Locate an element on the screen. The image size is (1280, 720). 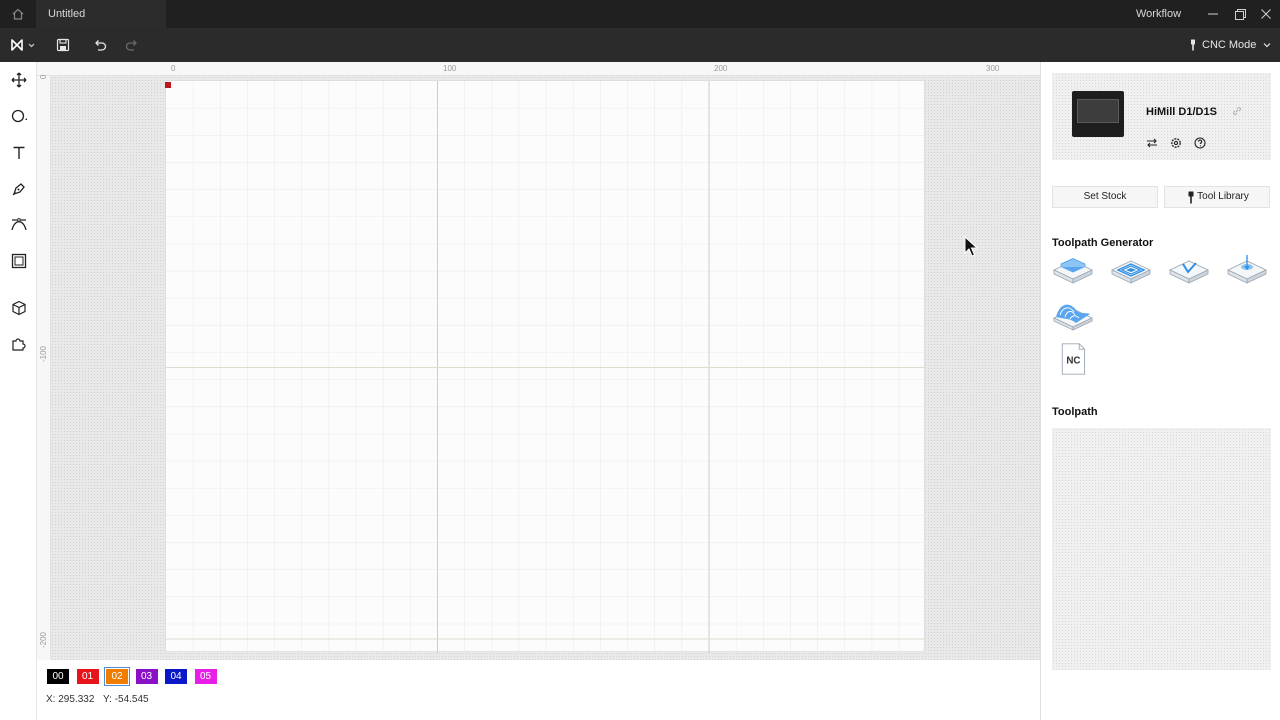
bottom-bar: 00 01 02 03 04 05 X: 295.332 Y: -54.545 is located at coordinates (538, 690).